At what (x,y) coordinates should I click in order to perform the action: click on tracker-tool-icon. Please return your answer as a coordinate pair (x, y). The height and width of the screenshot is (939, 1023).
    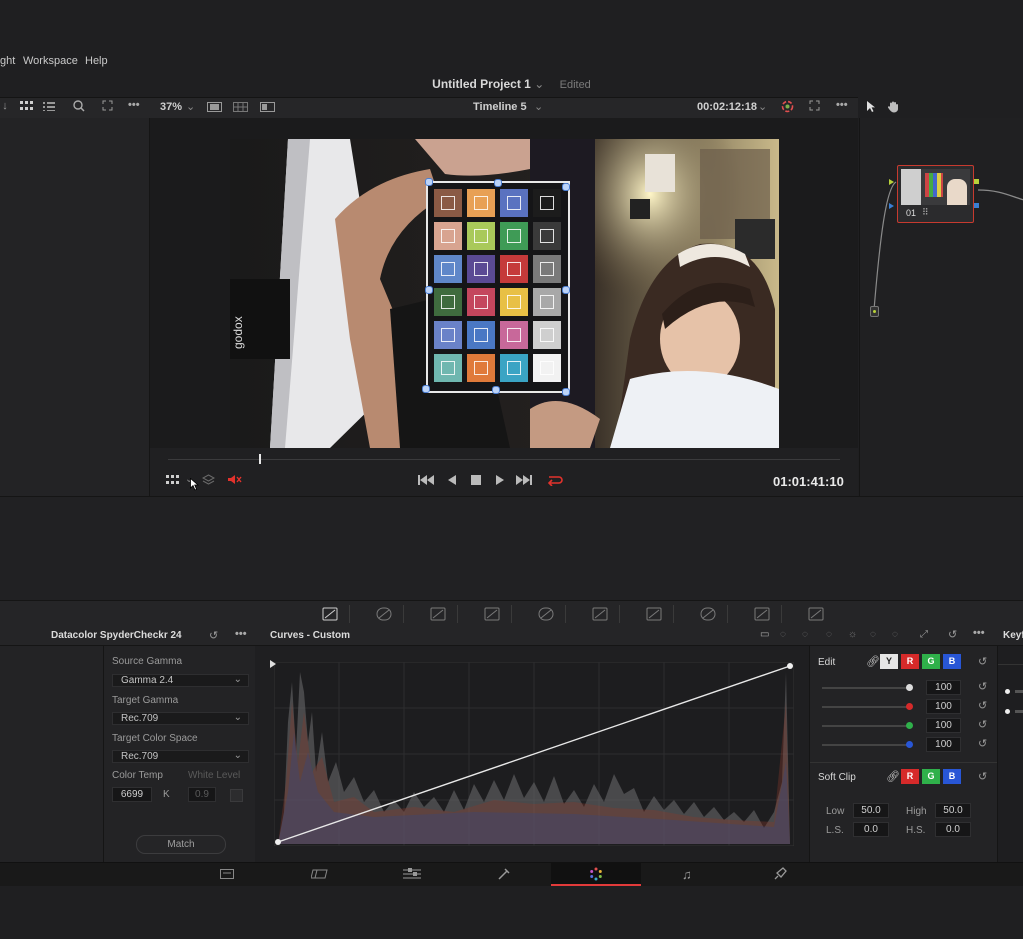
    Looking at the image, I should click on (546, 614).